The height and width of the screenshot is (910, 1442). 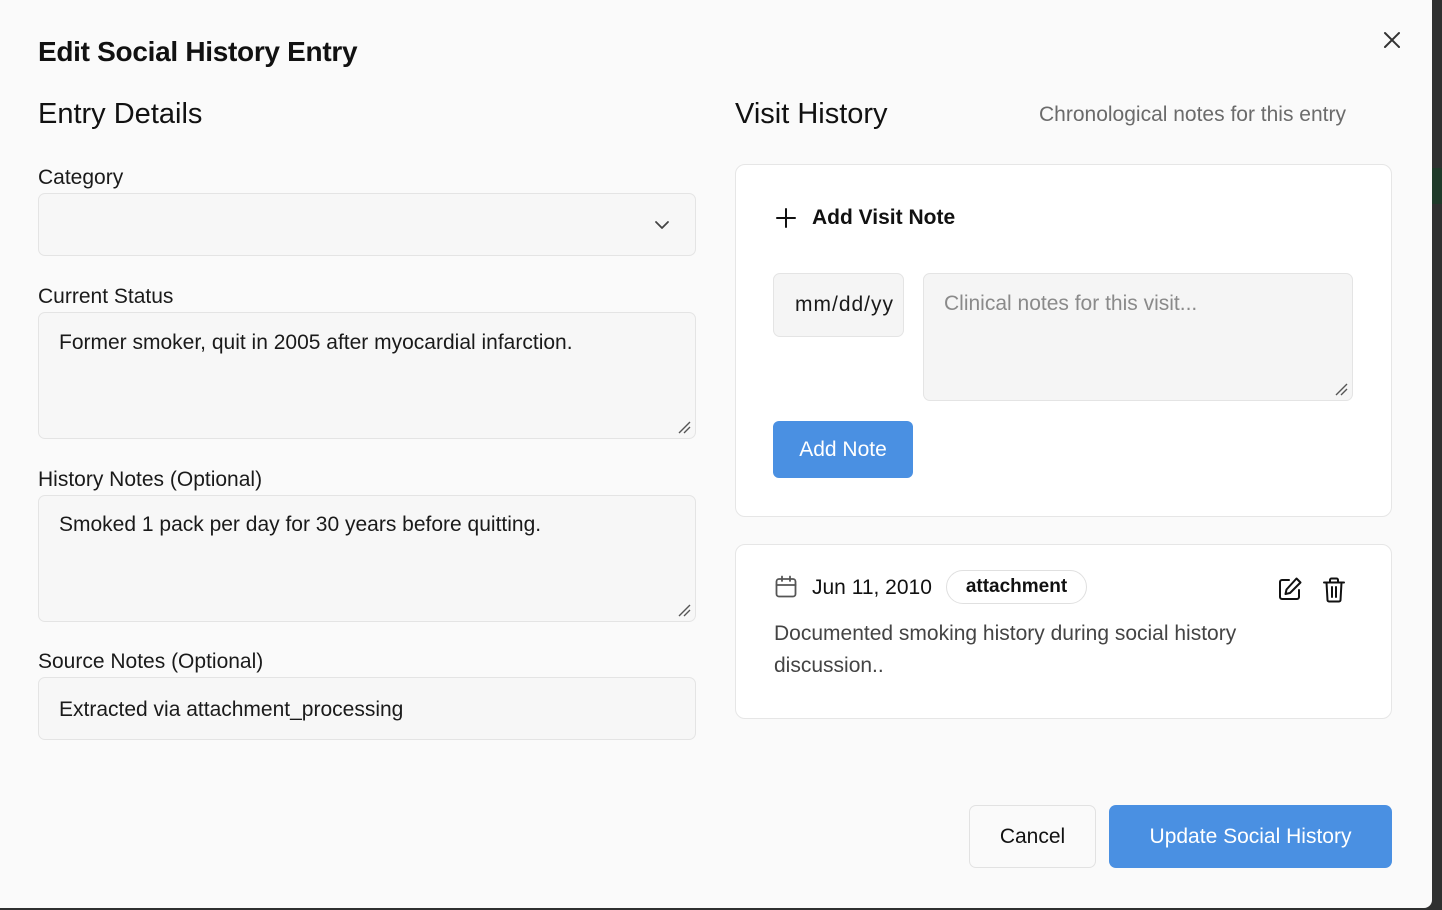 What do you see at coordinates (231, 709) in the screenshot?
I see `source-notes-value: Extracted via attachment_processing` at bounding box center [231, 709].